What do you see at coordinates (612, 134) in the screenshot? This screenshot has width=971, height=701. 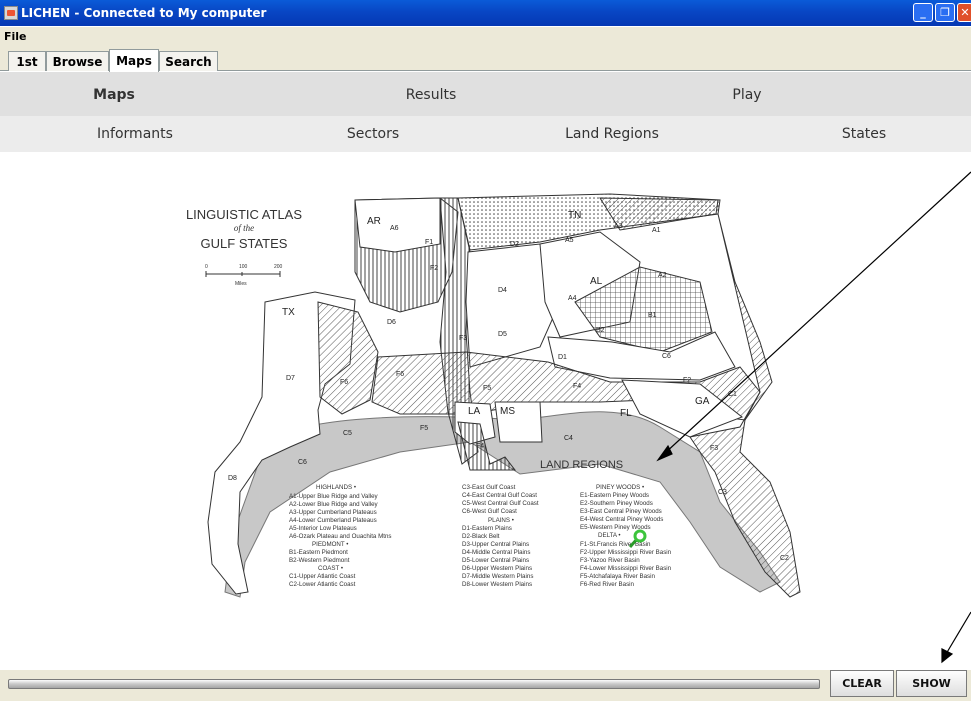 I see `nav-land-regions: Land Regions` at bounding box center [612, 134].